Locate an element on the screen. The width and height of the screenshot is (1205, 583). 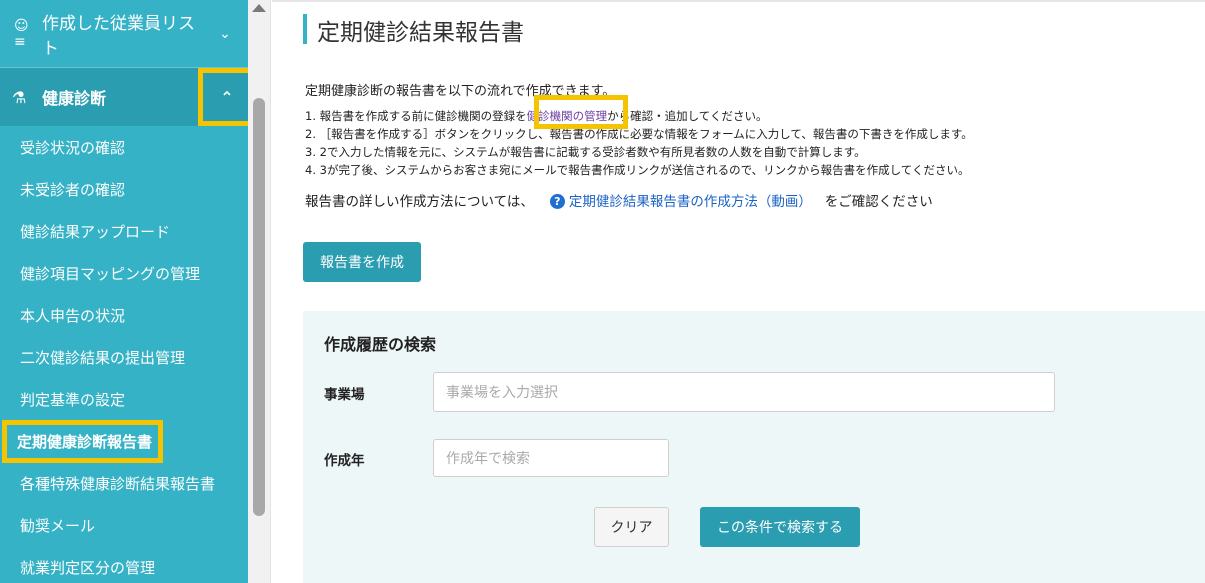
sidebar-item-label: 健診結果アップロード is located at coordinates (95, 231).